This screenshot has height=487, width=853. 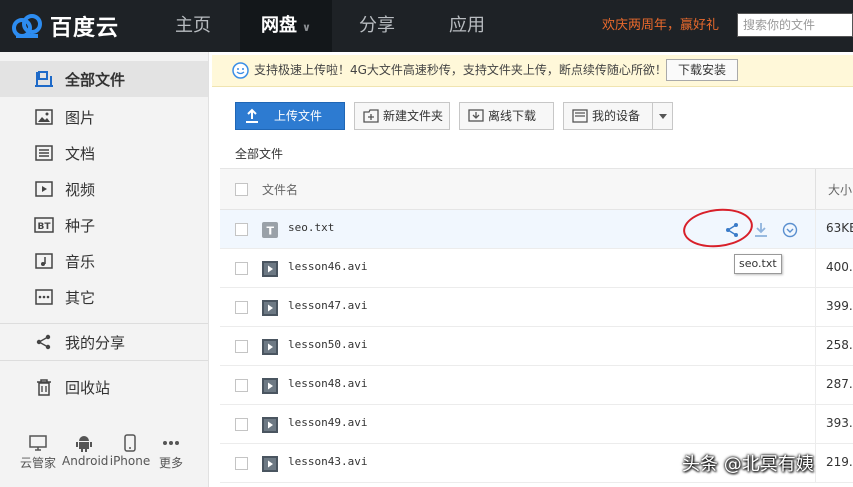 What do you see at coordinates (426, 26) in the screenshot?
I see `top-bar: 百度云 主页 网盘 ∨ 分享 应用 欢庆两周年，赢好礼 搜索你的文件` at bounding box center [426, 26].